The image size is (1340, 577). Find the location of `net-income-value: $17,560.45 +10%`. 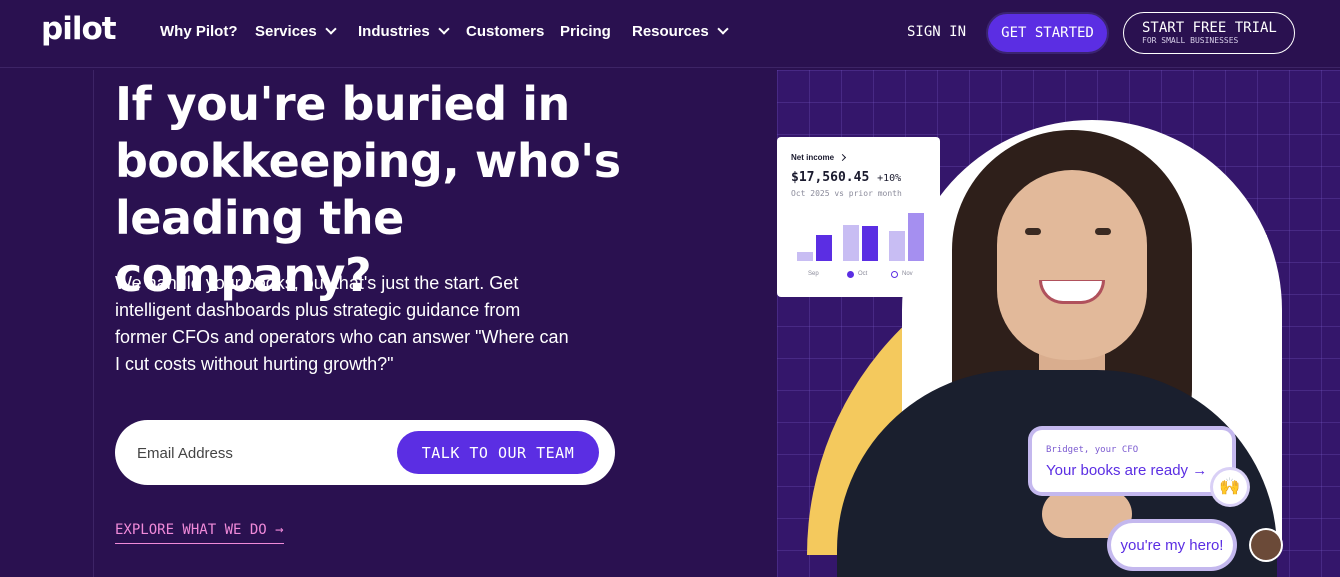

net-income-value: $17,560.45 +10% is located at coordinates (846, 177).